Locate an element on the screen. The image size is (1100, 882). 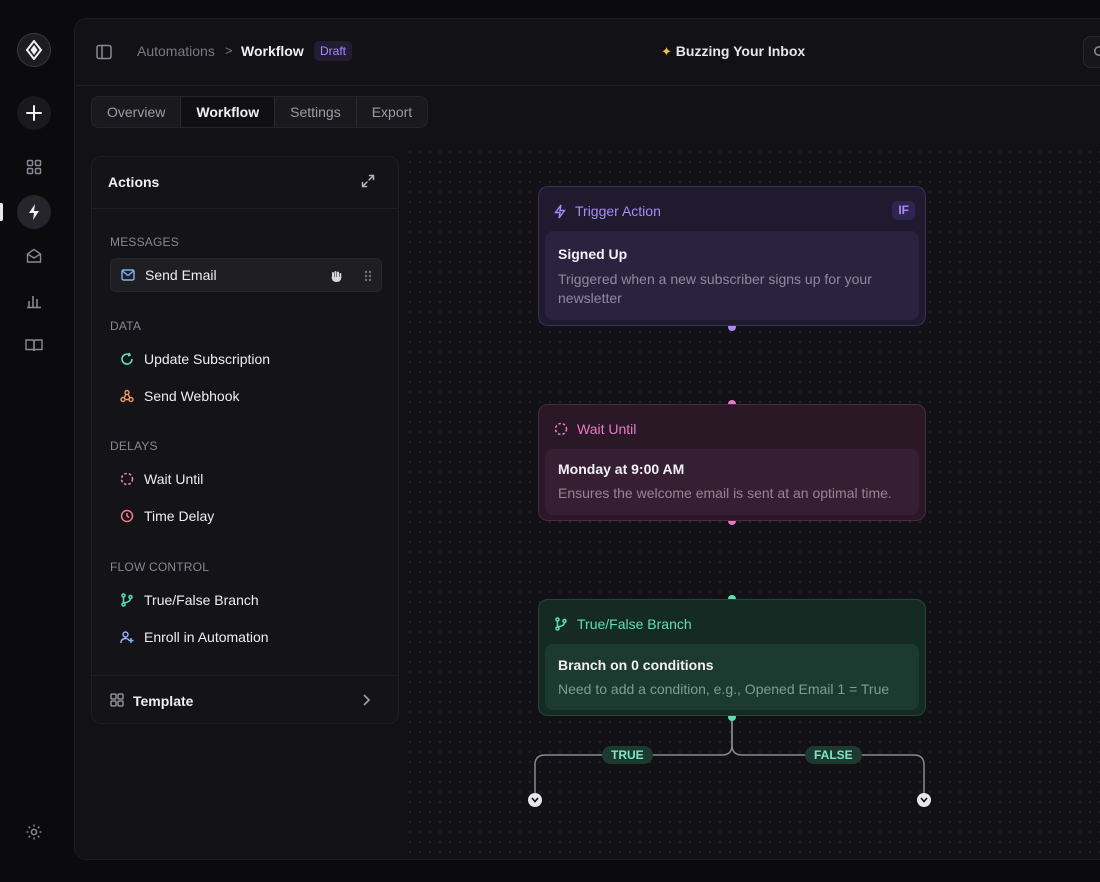
template-row: Template is located at coordinates (245, 700).